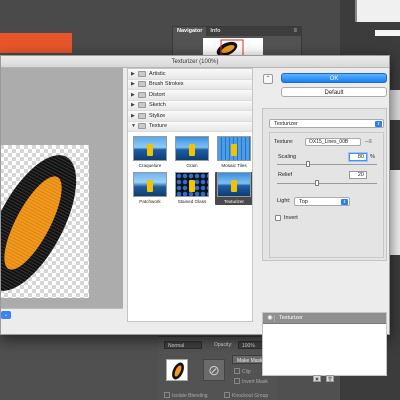 Image resolution: width=400 pixels, height=400 pixels. Describe the element at coordinates (291, 318) in the screenshot. I see `effect-layer-name: Texturizer` at that location.